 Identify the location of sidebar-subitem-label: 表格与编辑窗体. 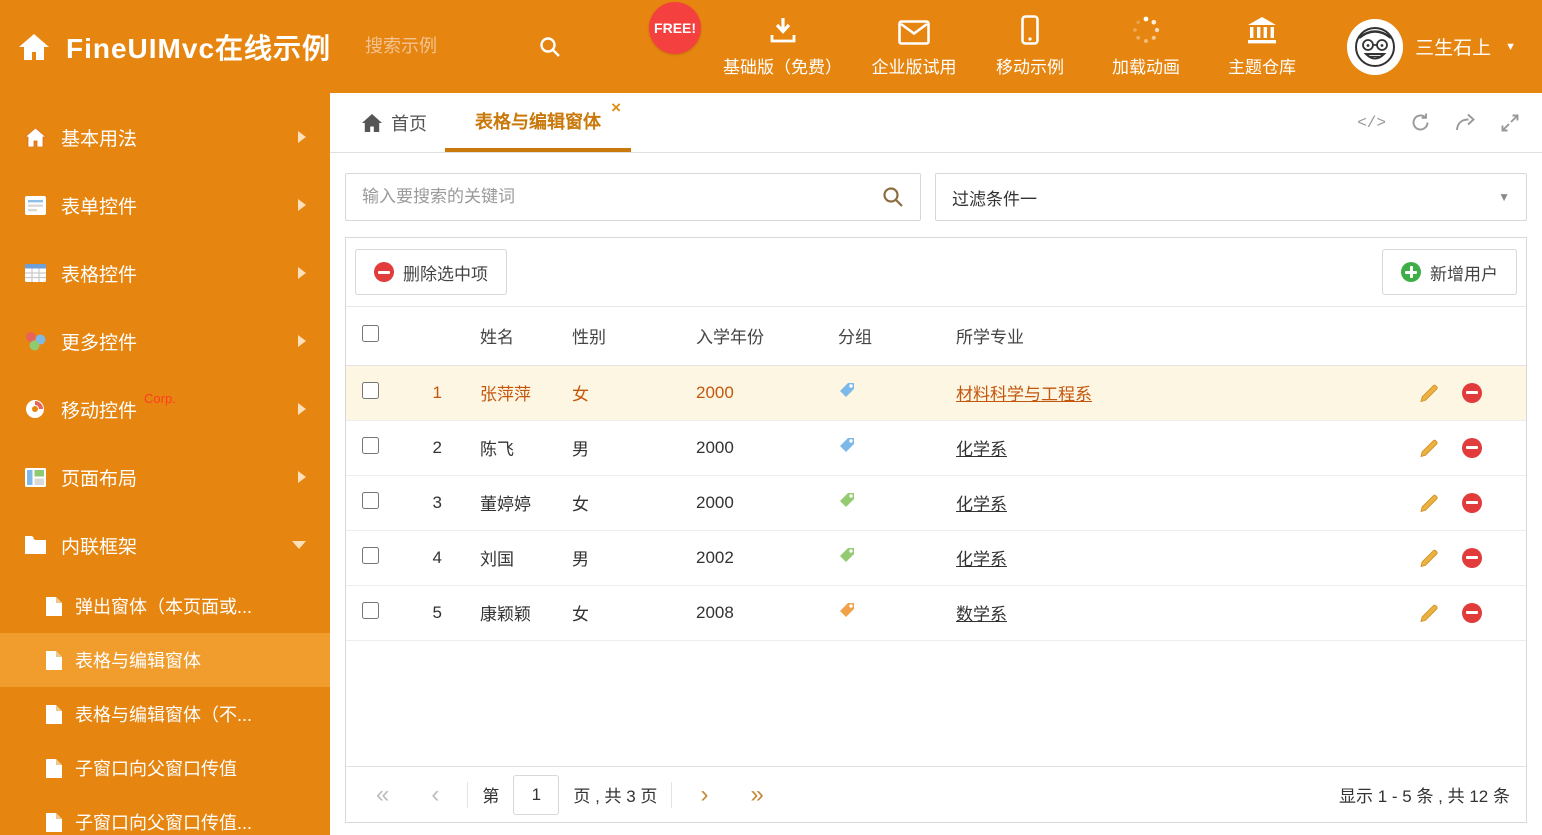
(138, 661).